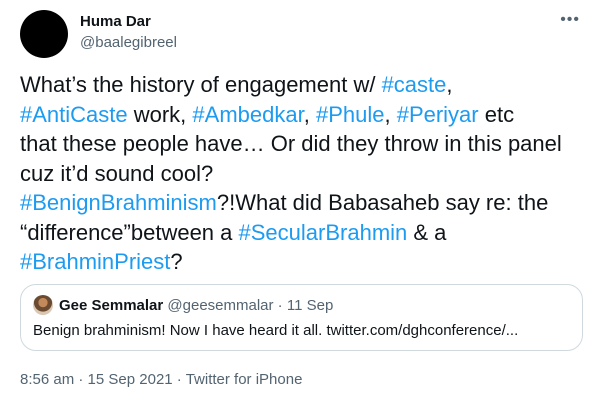  What do you see at coordinates (128, 22) in the screenshot?
I see `author-display-name: Huma Dar` at bounding box center [128, 22].